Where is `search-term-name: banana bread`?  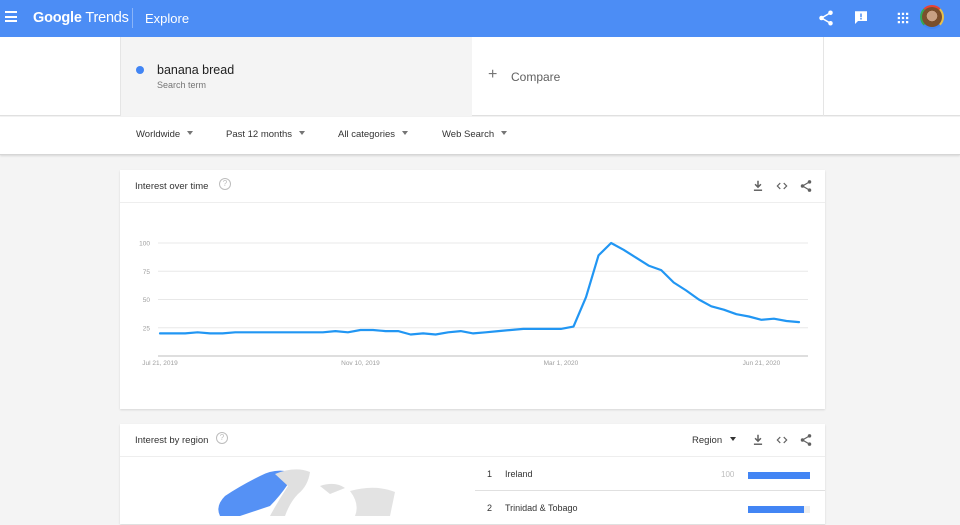
search-term-name: banana bread is located at coordinates (195, 70).